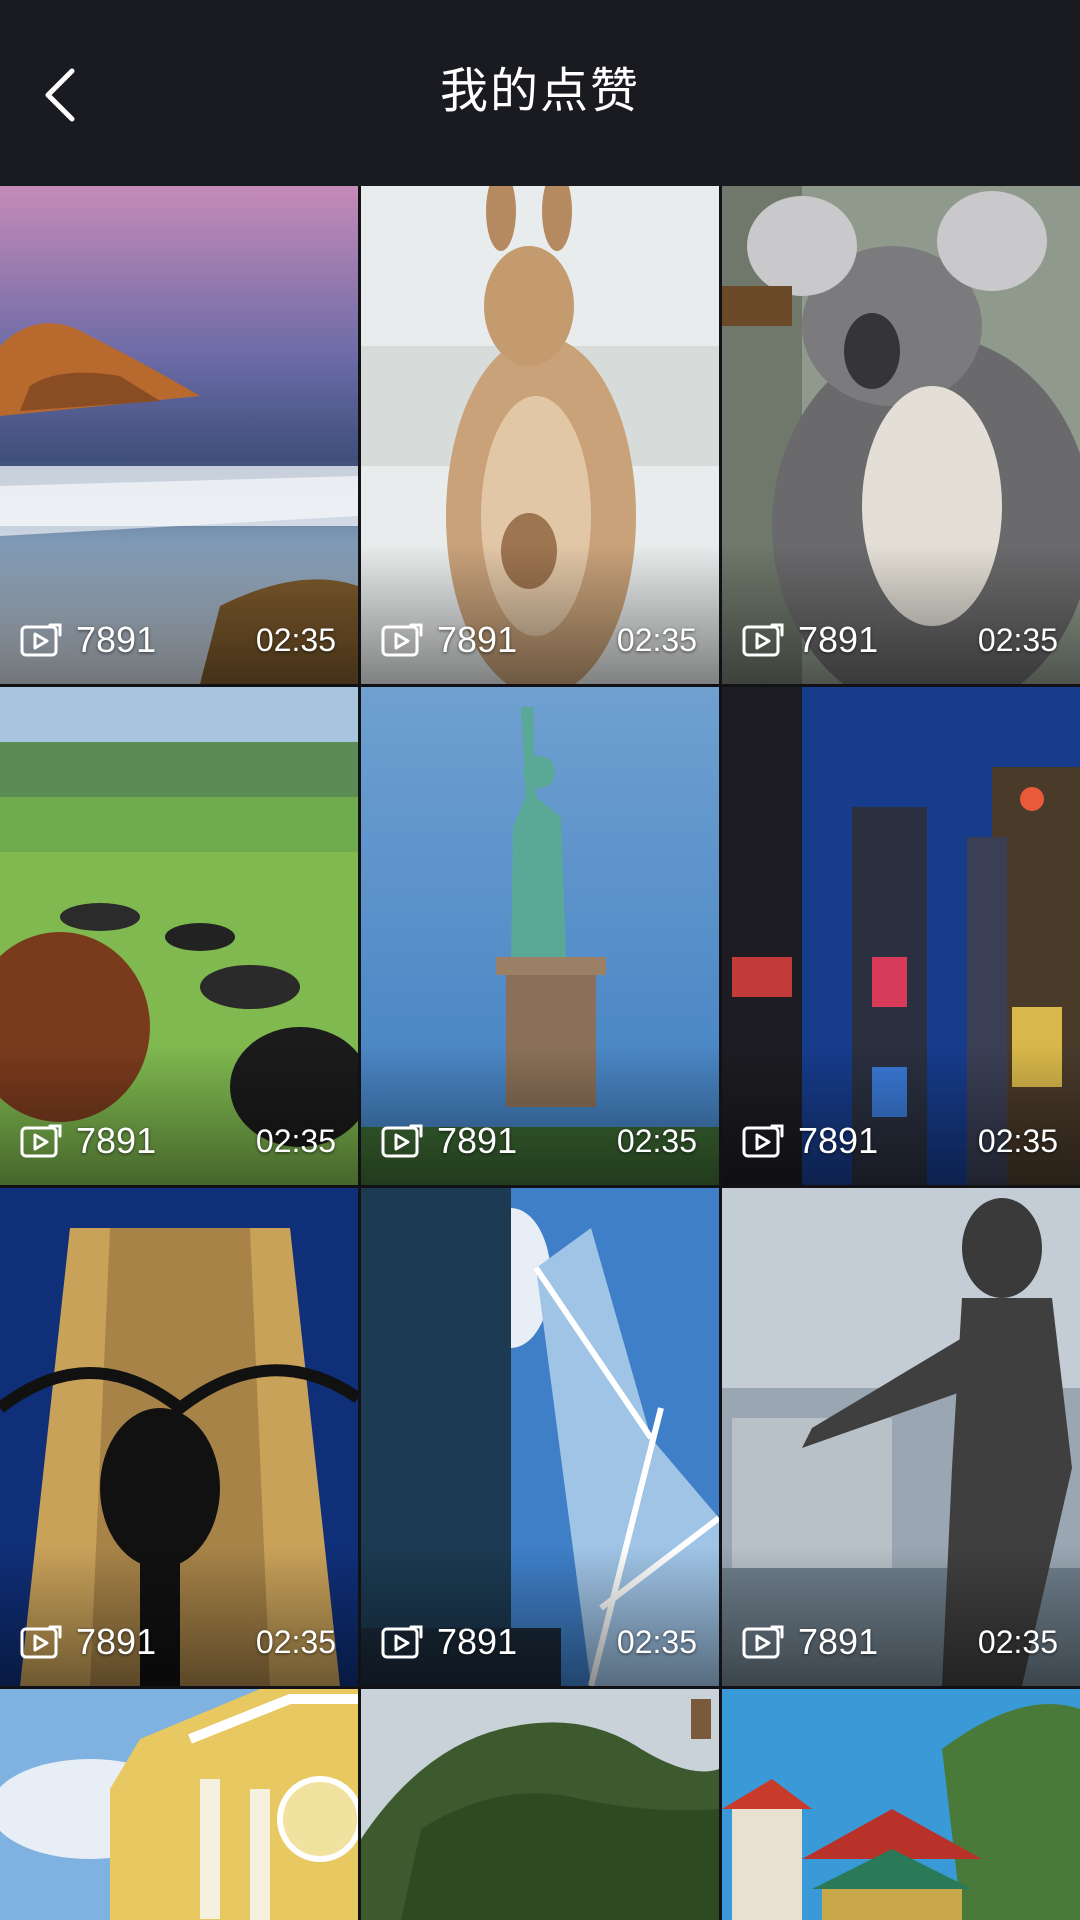  Describe the element at coordinates (901, 936) in the screenshot. I see `video-tile-times-square: 7891 02:35` at that location.